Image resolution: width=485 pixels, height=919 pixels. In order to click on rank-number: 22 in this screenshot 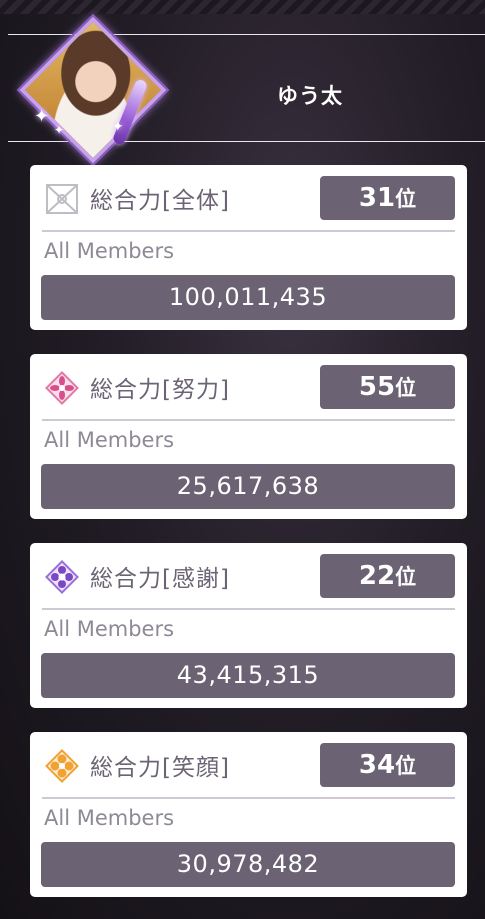, I will do `click(377, 576)`.